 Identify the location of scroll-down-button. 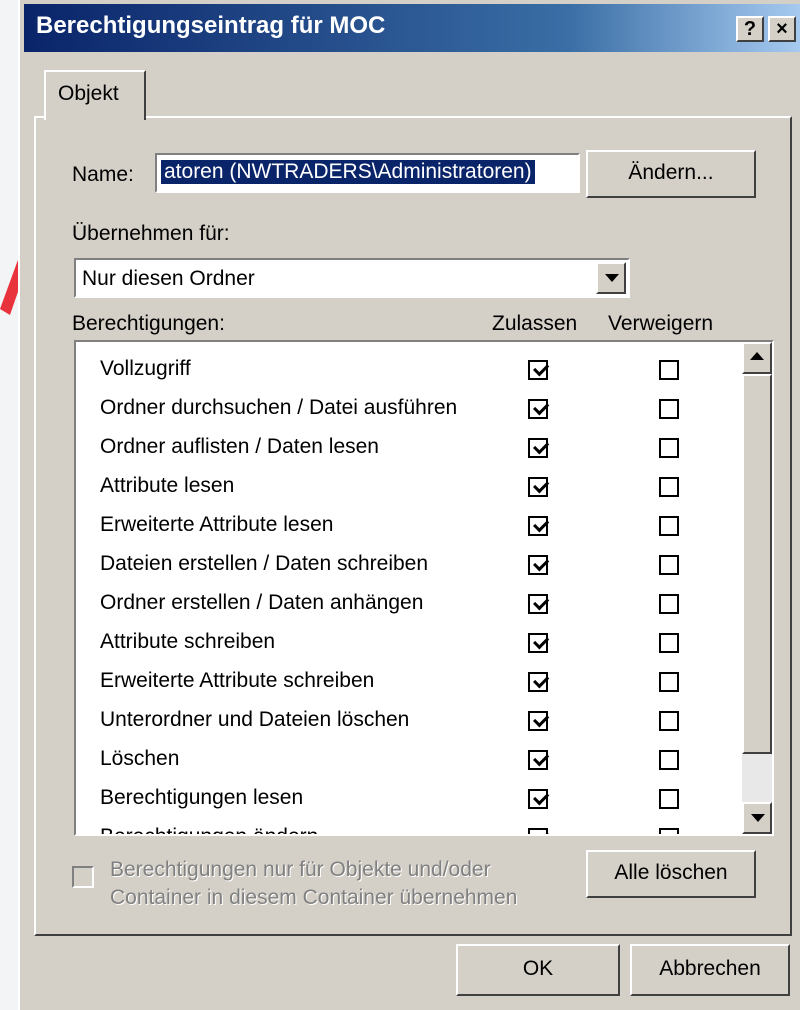
(757, 818).